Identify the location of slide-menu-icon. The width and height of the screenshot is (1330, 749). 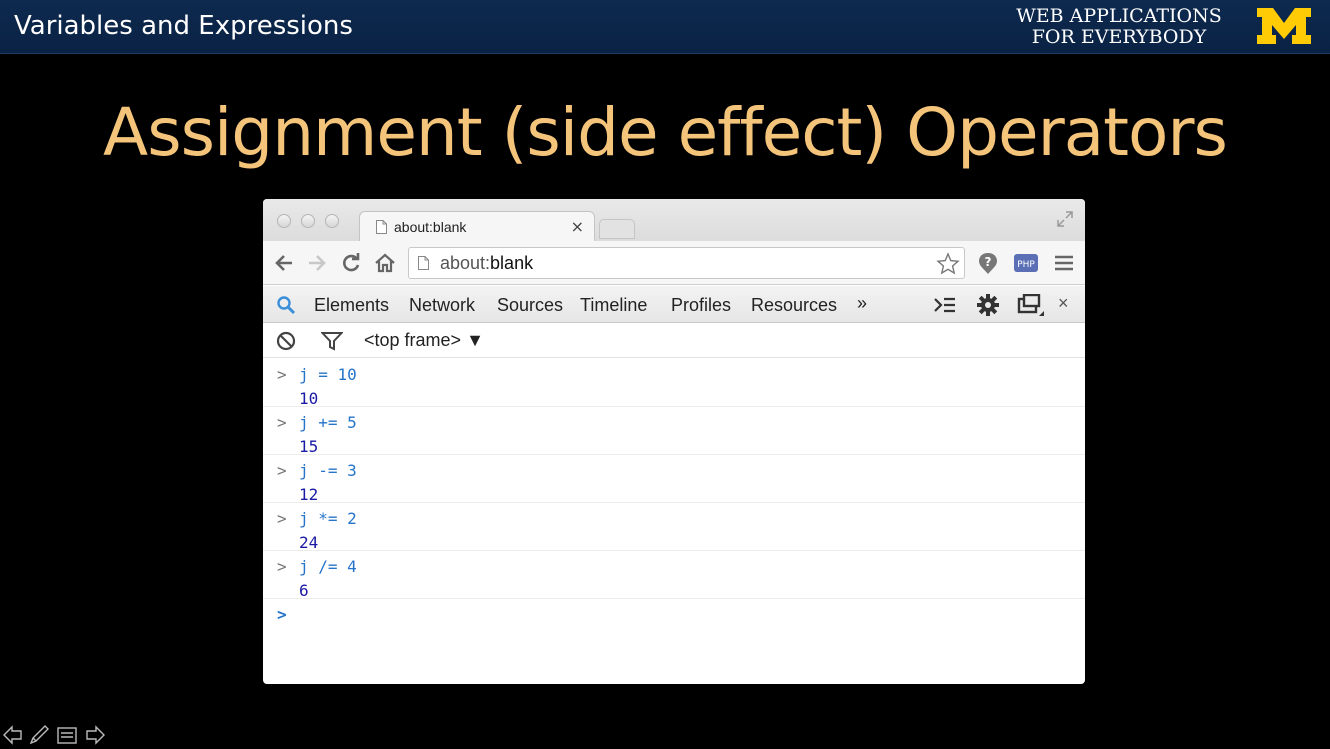
(67, 735).